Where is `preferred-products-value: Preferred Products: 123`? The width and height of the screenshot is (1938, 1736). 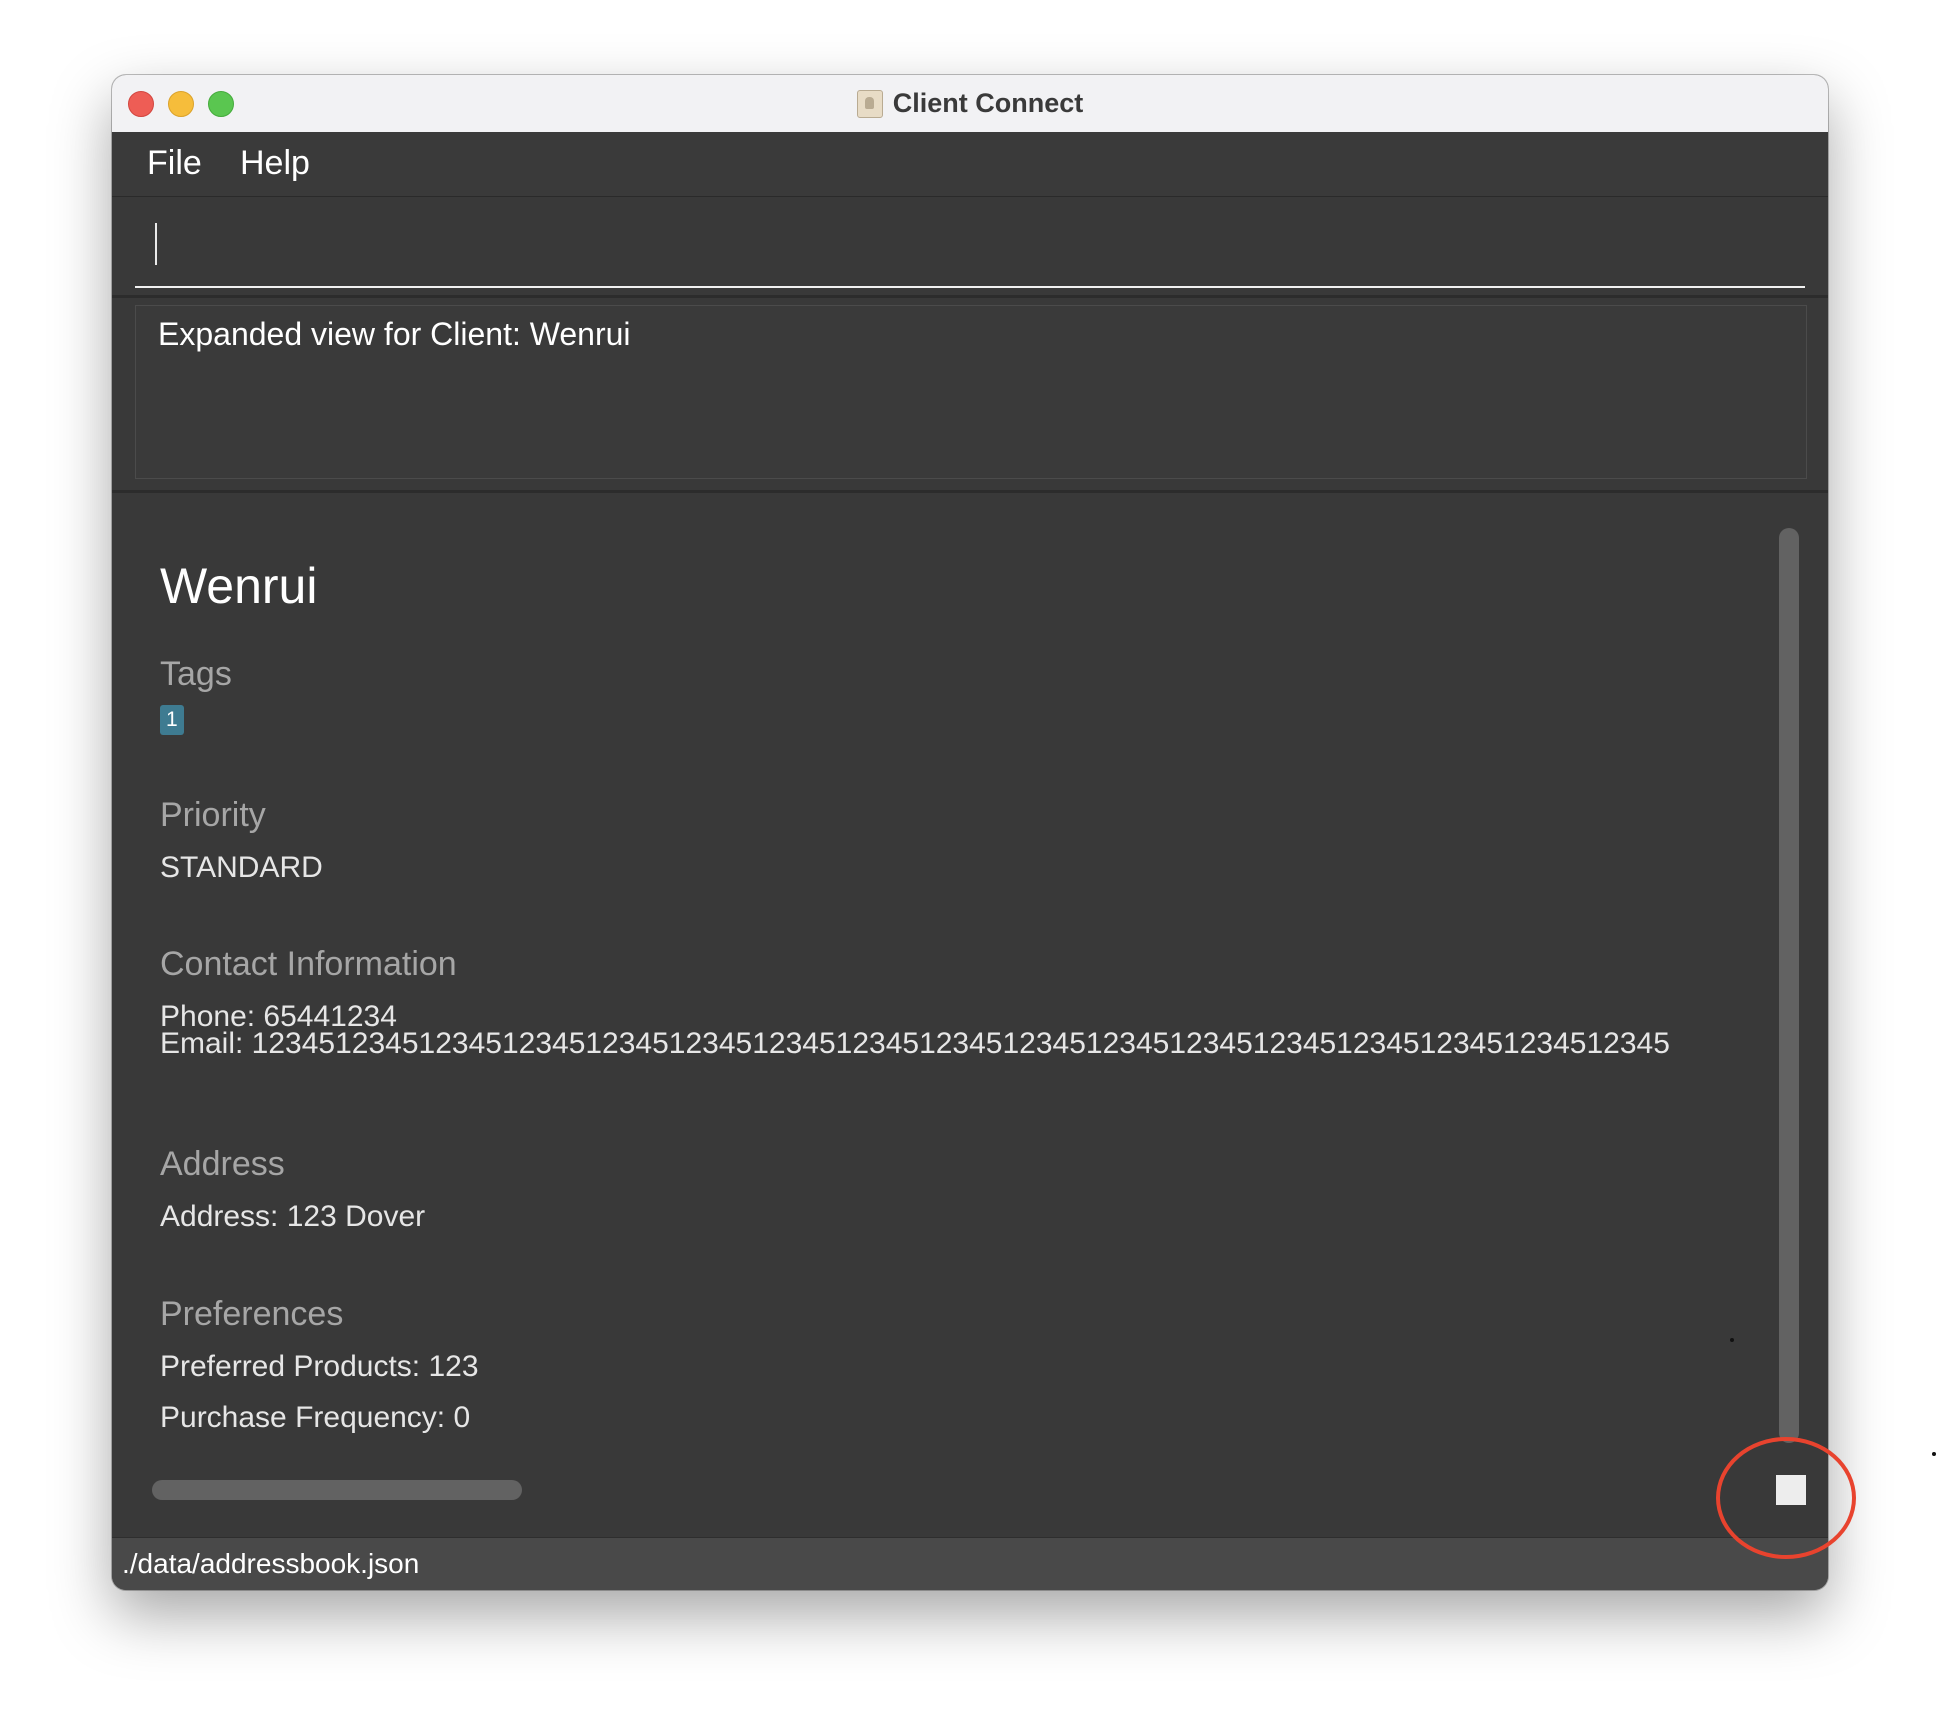
preferred-products-value: Preferred Products: 123 is located at coordinates (319, 1366).